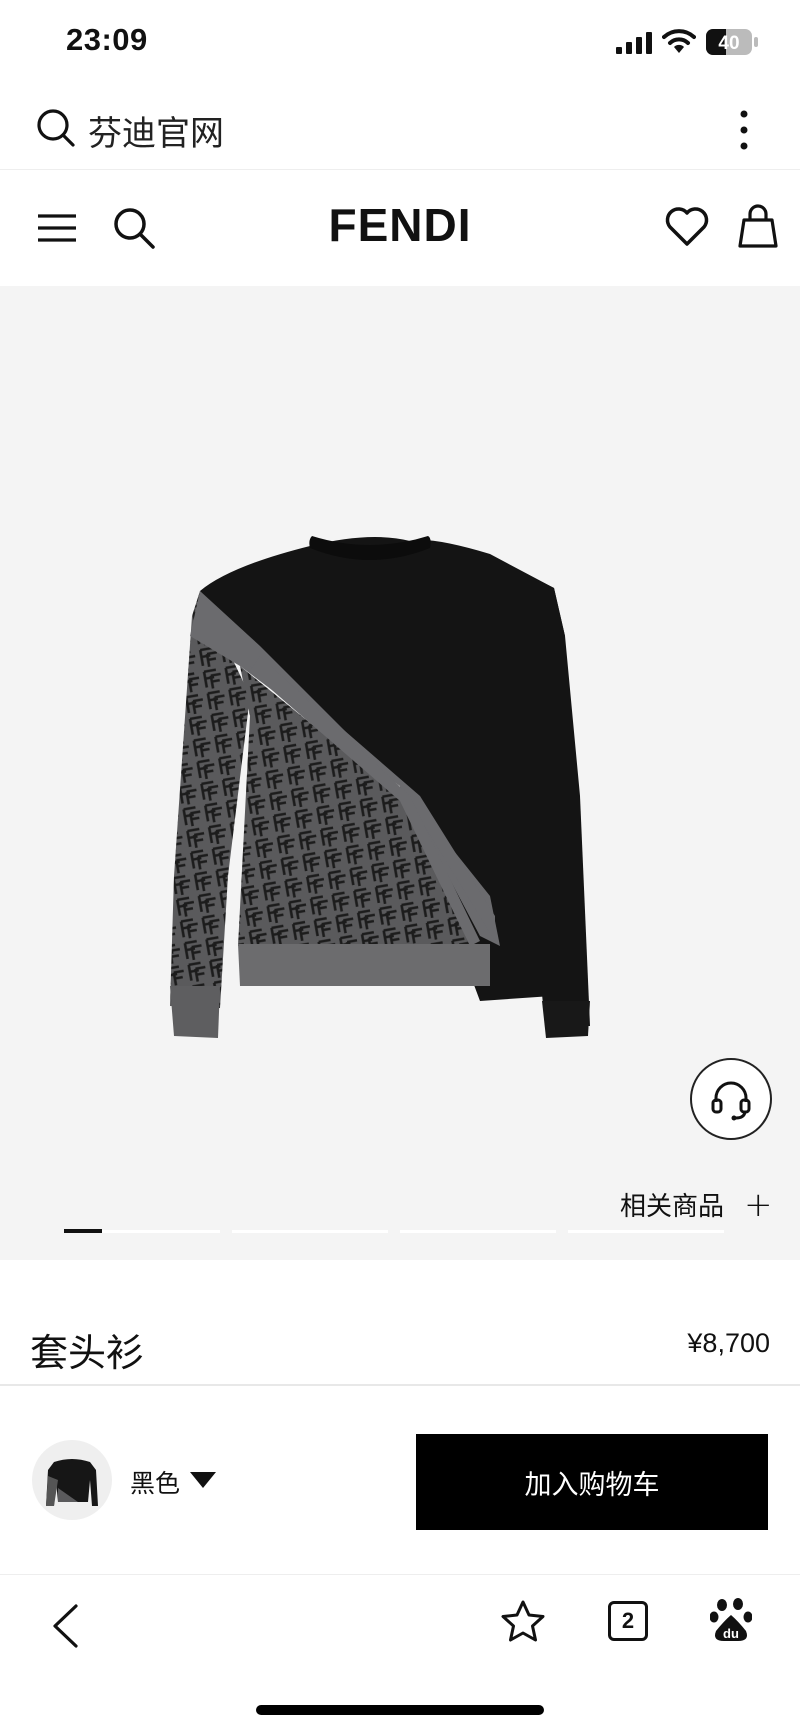 This screenshot has height=1732, width=800. I want to click on color-label: 黑色, so click(155, 1482).